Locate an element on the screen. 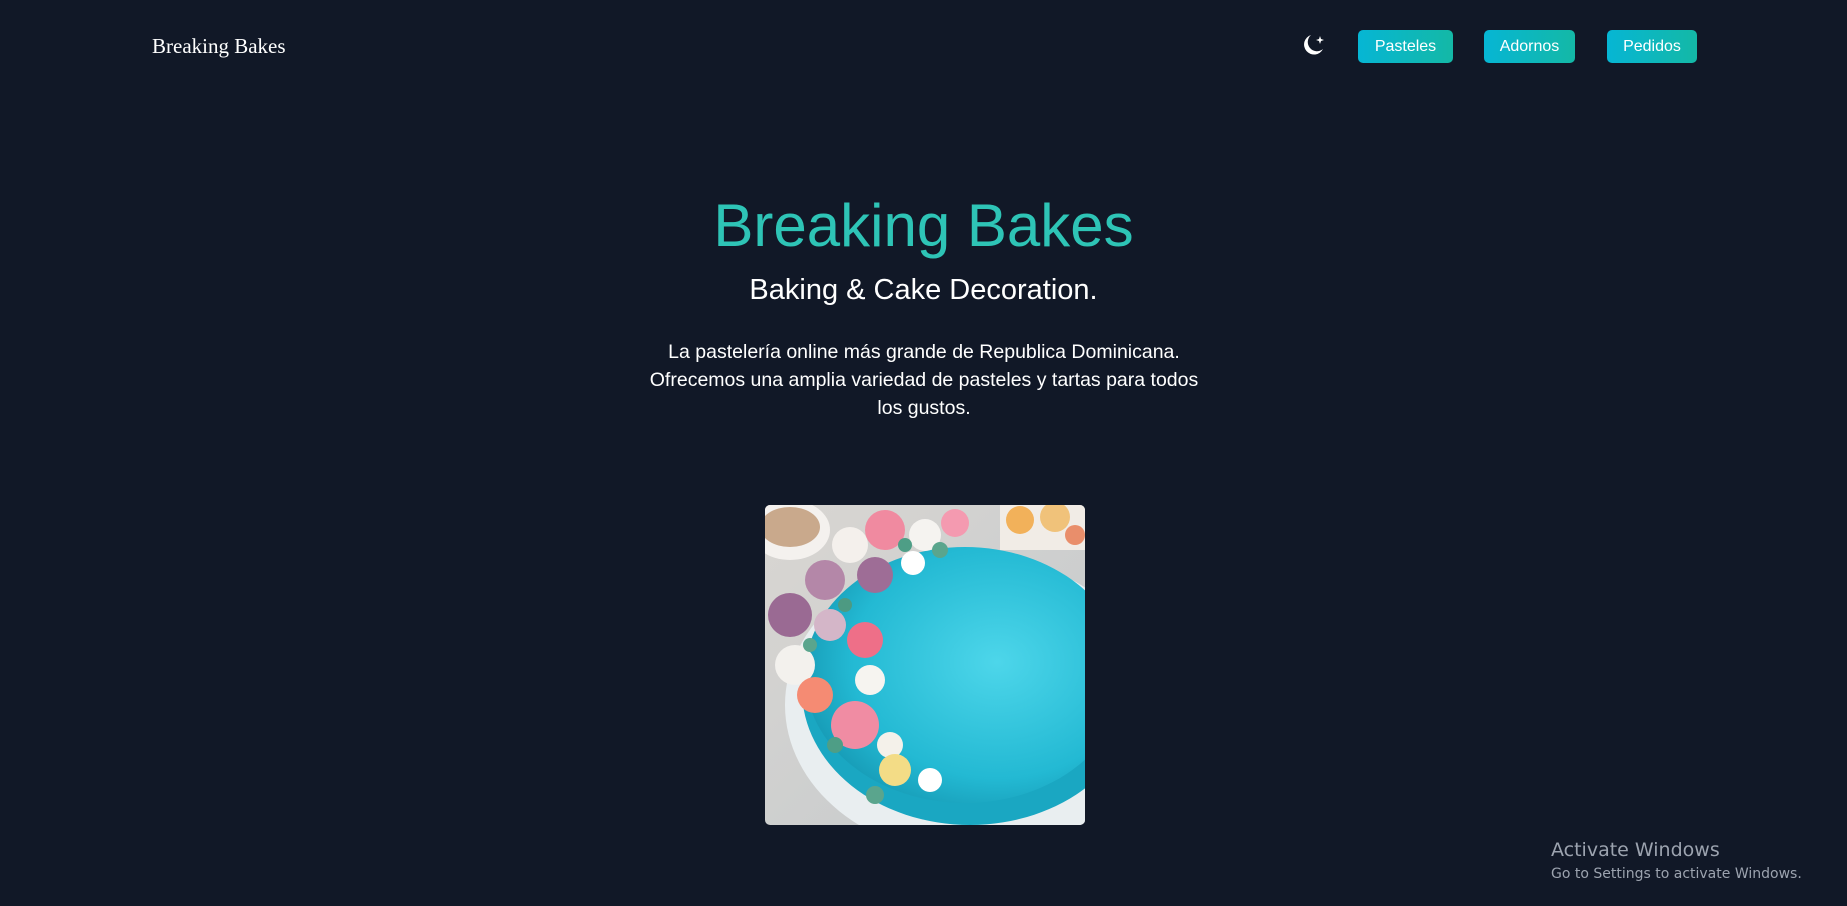  moon-stars-icon is located at coordinates (1314, 45).